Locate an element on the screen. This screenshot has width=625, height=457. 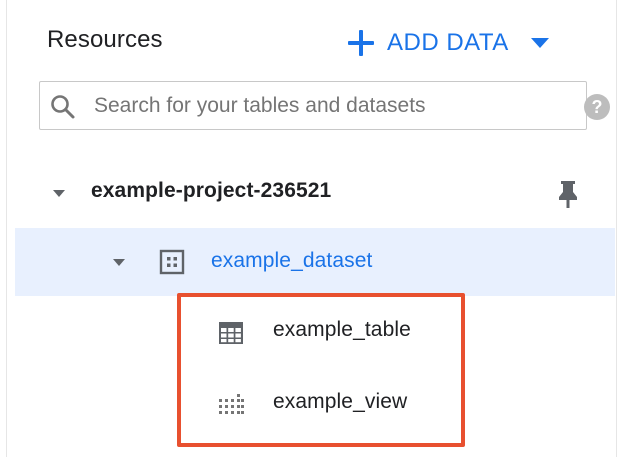
add-data-button: ADD DATA is located at coordinates (448, 43).